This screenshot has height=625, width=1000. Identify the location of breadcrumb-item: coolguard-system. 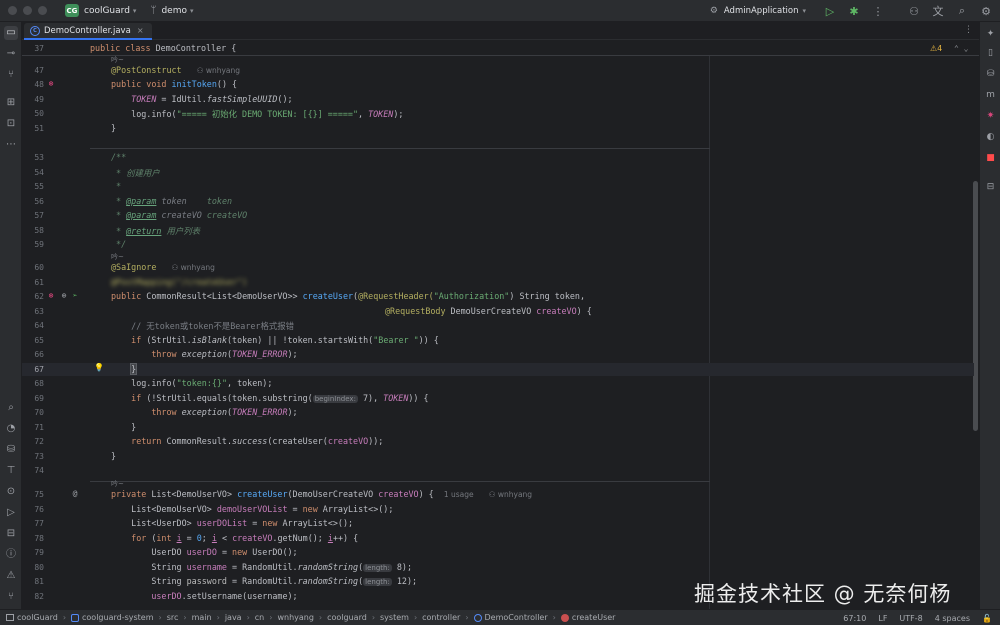
(112, 617).